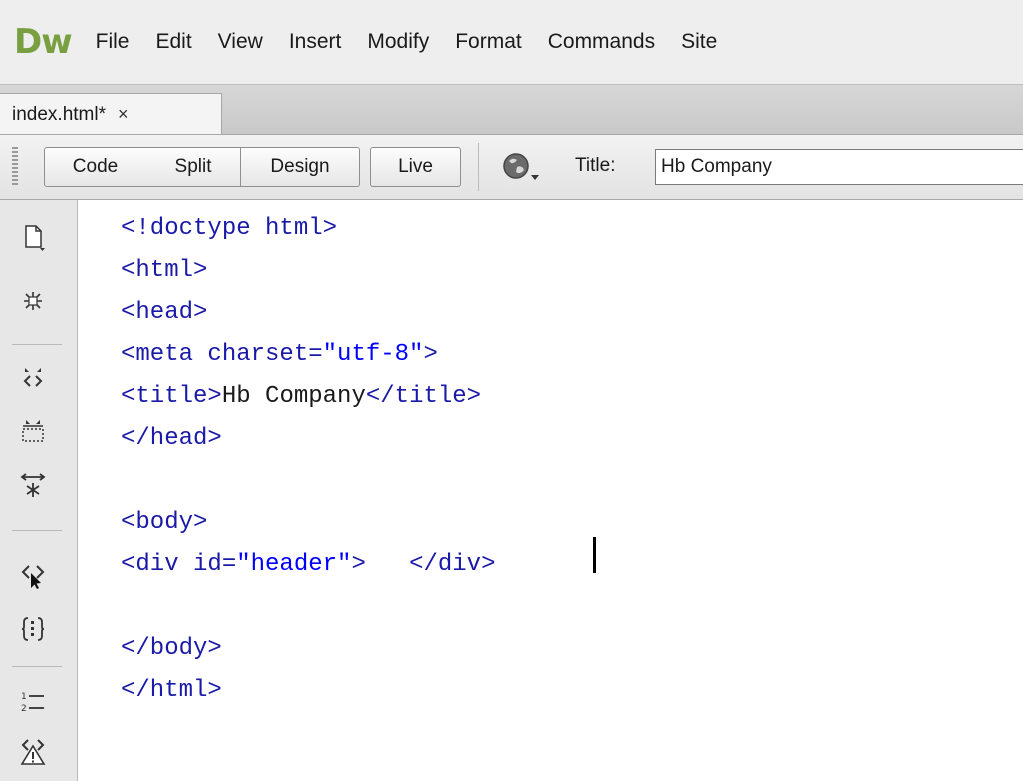 Image resolution: width=1023 pixels, height=781 pixels. Describe the element at coordinates (33, 701) in the screenshot. I see `line-numbers-icon: 12` at that location.